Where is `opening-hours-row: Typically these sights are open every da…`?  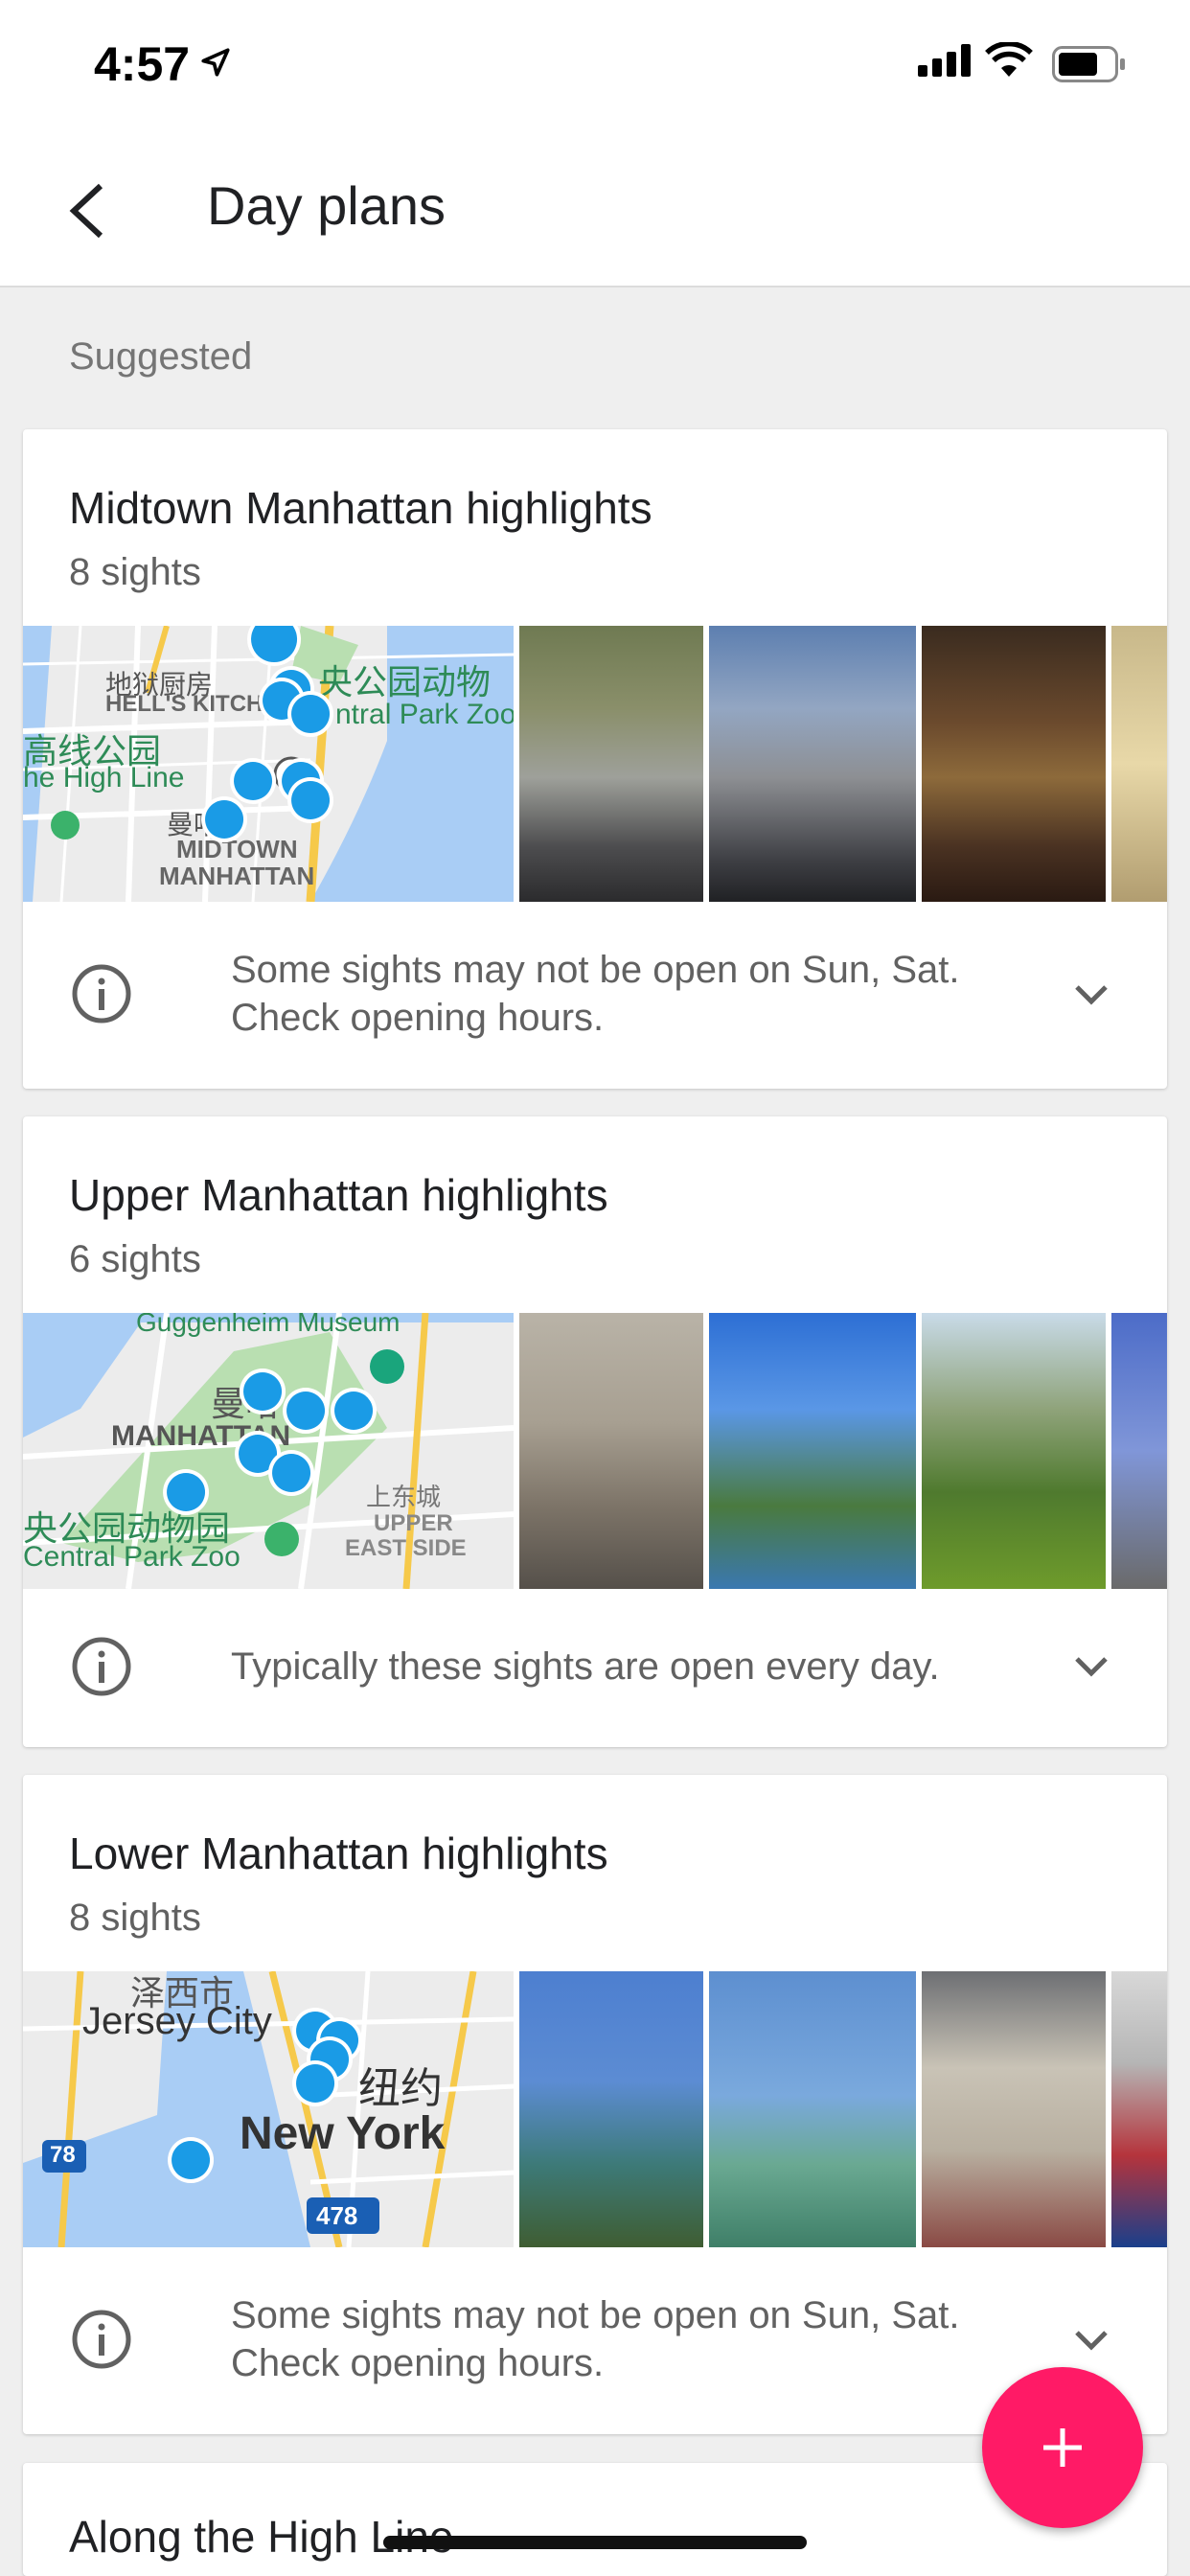 opening-hours-row: Typically these sights are open every da… is located at coordinates (595, 1668).